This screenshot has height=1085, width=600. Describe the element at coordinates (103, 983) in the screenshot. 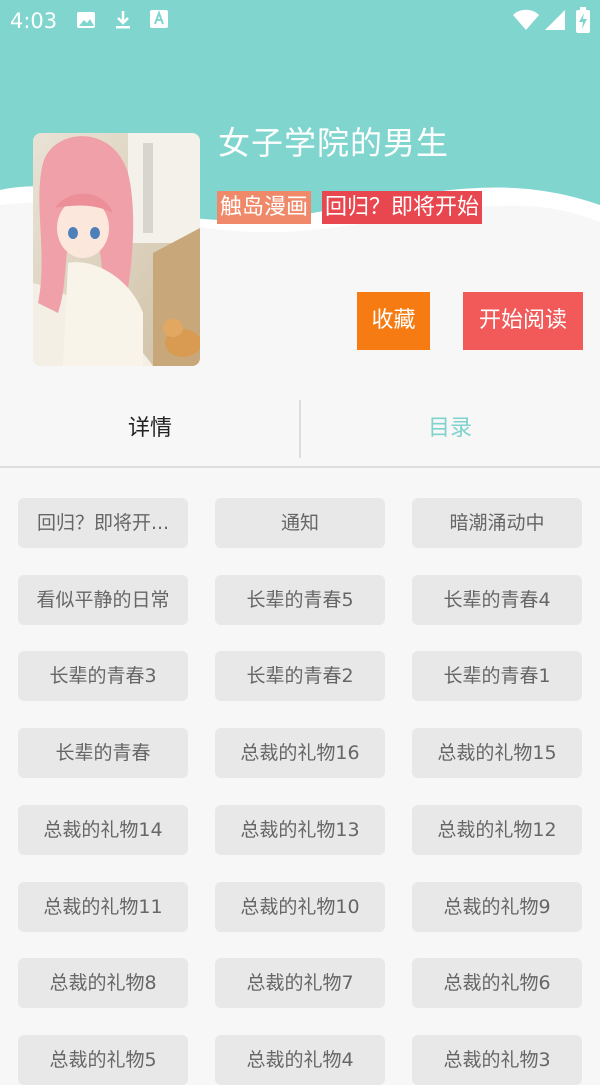

I see `chapter-button: 总裁的礼物8` at that location.